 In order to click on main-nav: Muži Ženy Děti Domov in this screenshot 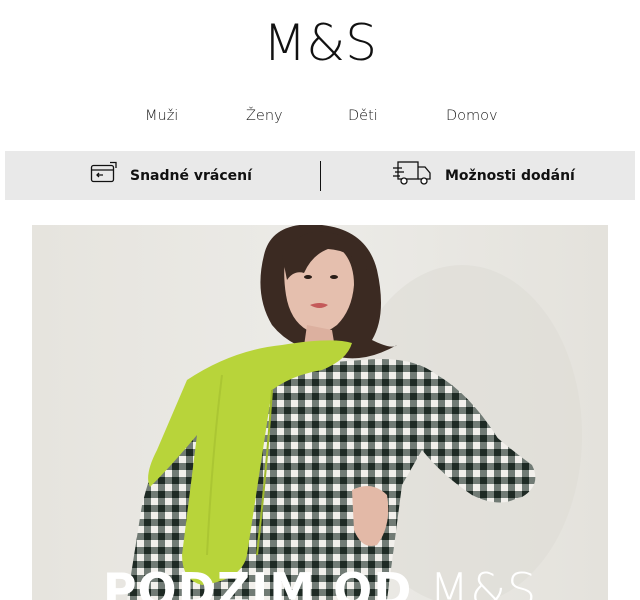, I will do `click(320, 119)`.